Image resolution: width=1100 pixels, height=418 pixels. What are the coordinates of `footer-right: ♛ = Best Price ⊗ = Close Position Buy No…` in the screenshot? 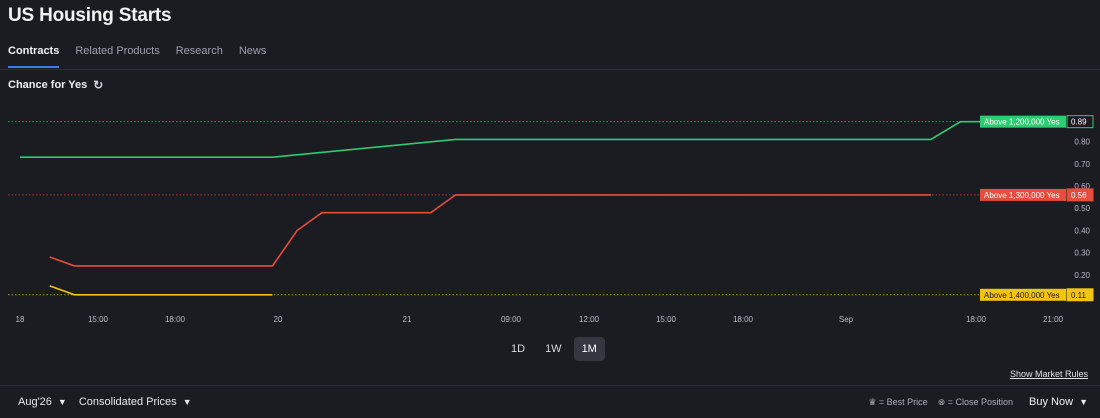 It's located at (978, 402).